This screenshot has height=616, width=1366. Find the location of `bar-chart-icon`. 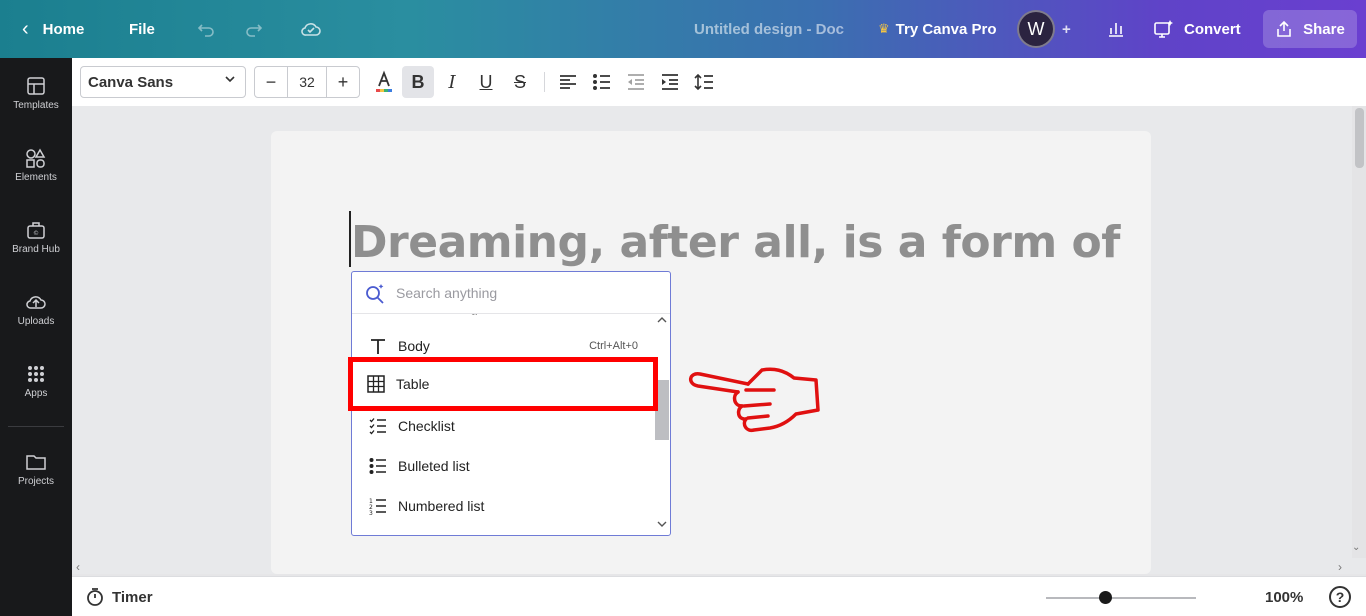

bar-chart-icon is located at coordinates (1116, 30).